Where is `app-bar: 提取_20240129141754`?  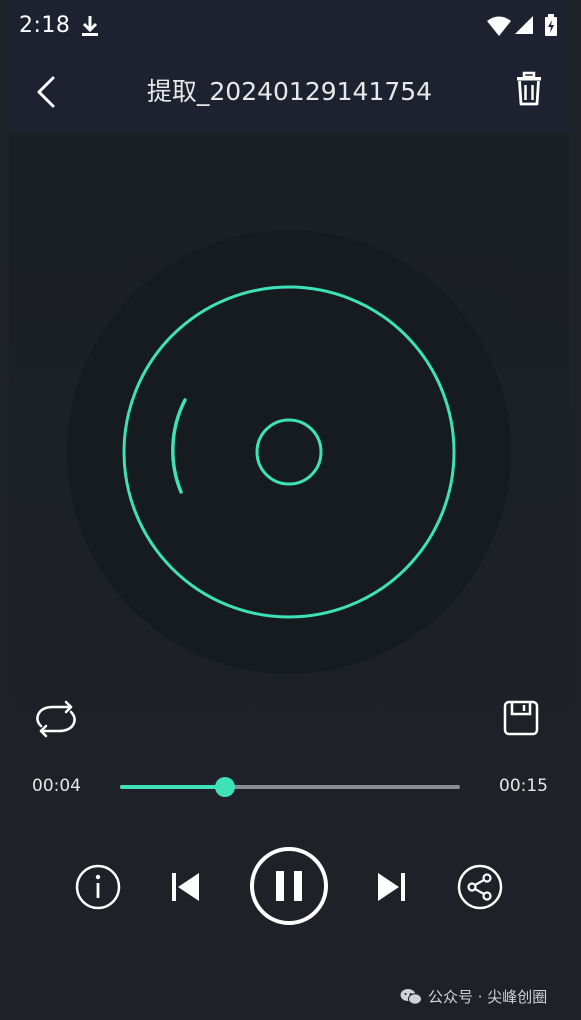
app-bar: 提取_20240129141754 is located at coordinates (289, 93).